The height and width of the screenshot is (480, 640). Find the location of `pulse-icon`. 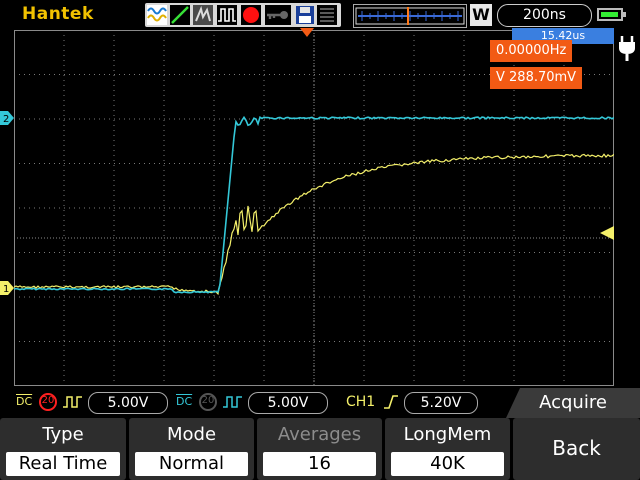

pulse-icon is located at coordinates (227, 15).